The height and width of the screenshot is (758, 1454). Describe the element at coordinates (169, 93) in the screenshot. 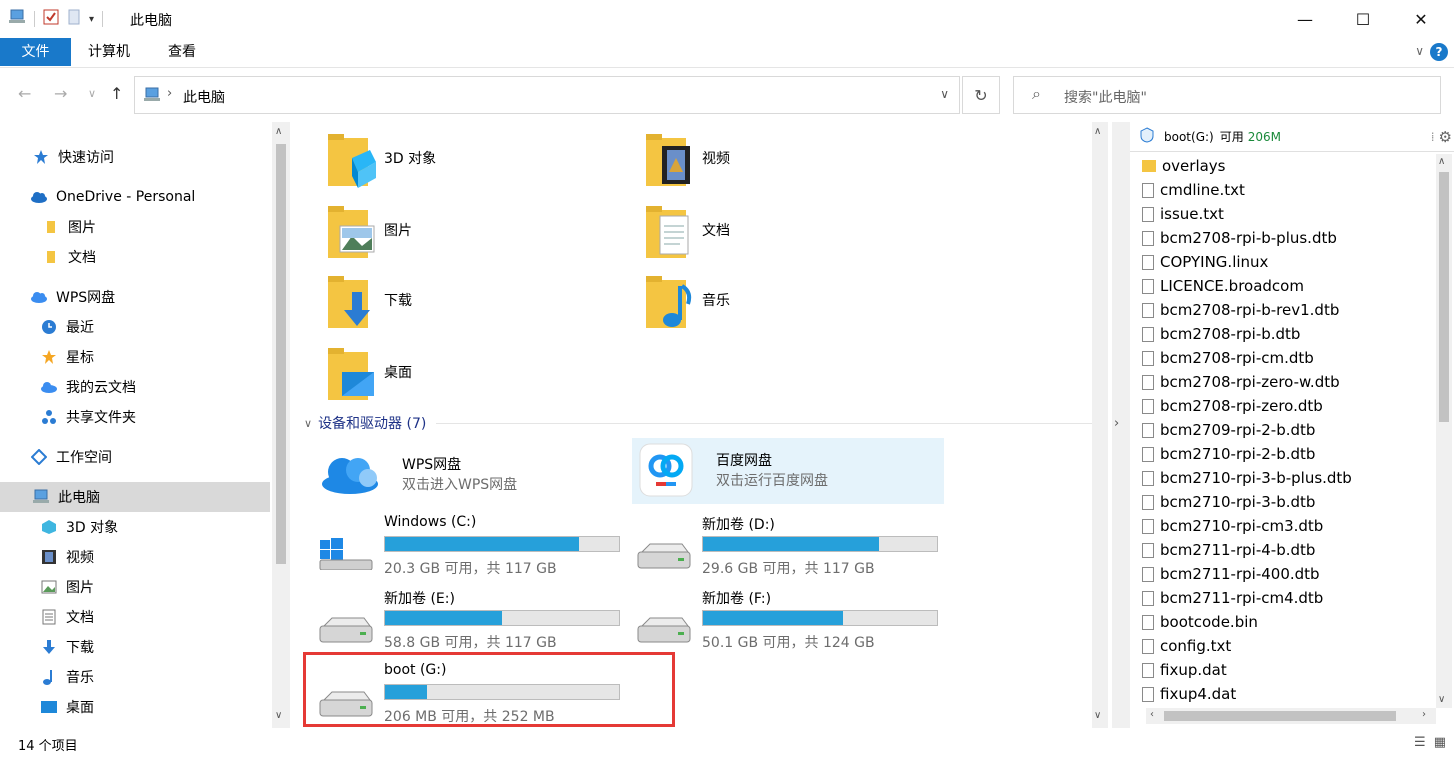

I see `breadcrumb-chevron-icon: ›` at that location.